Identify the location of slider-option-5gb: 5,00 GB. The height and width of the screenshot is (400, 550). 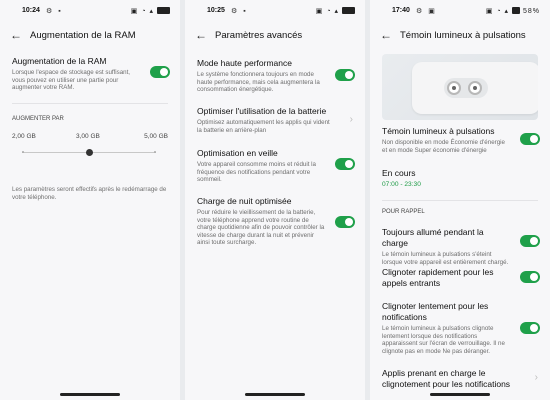
(156, 136).